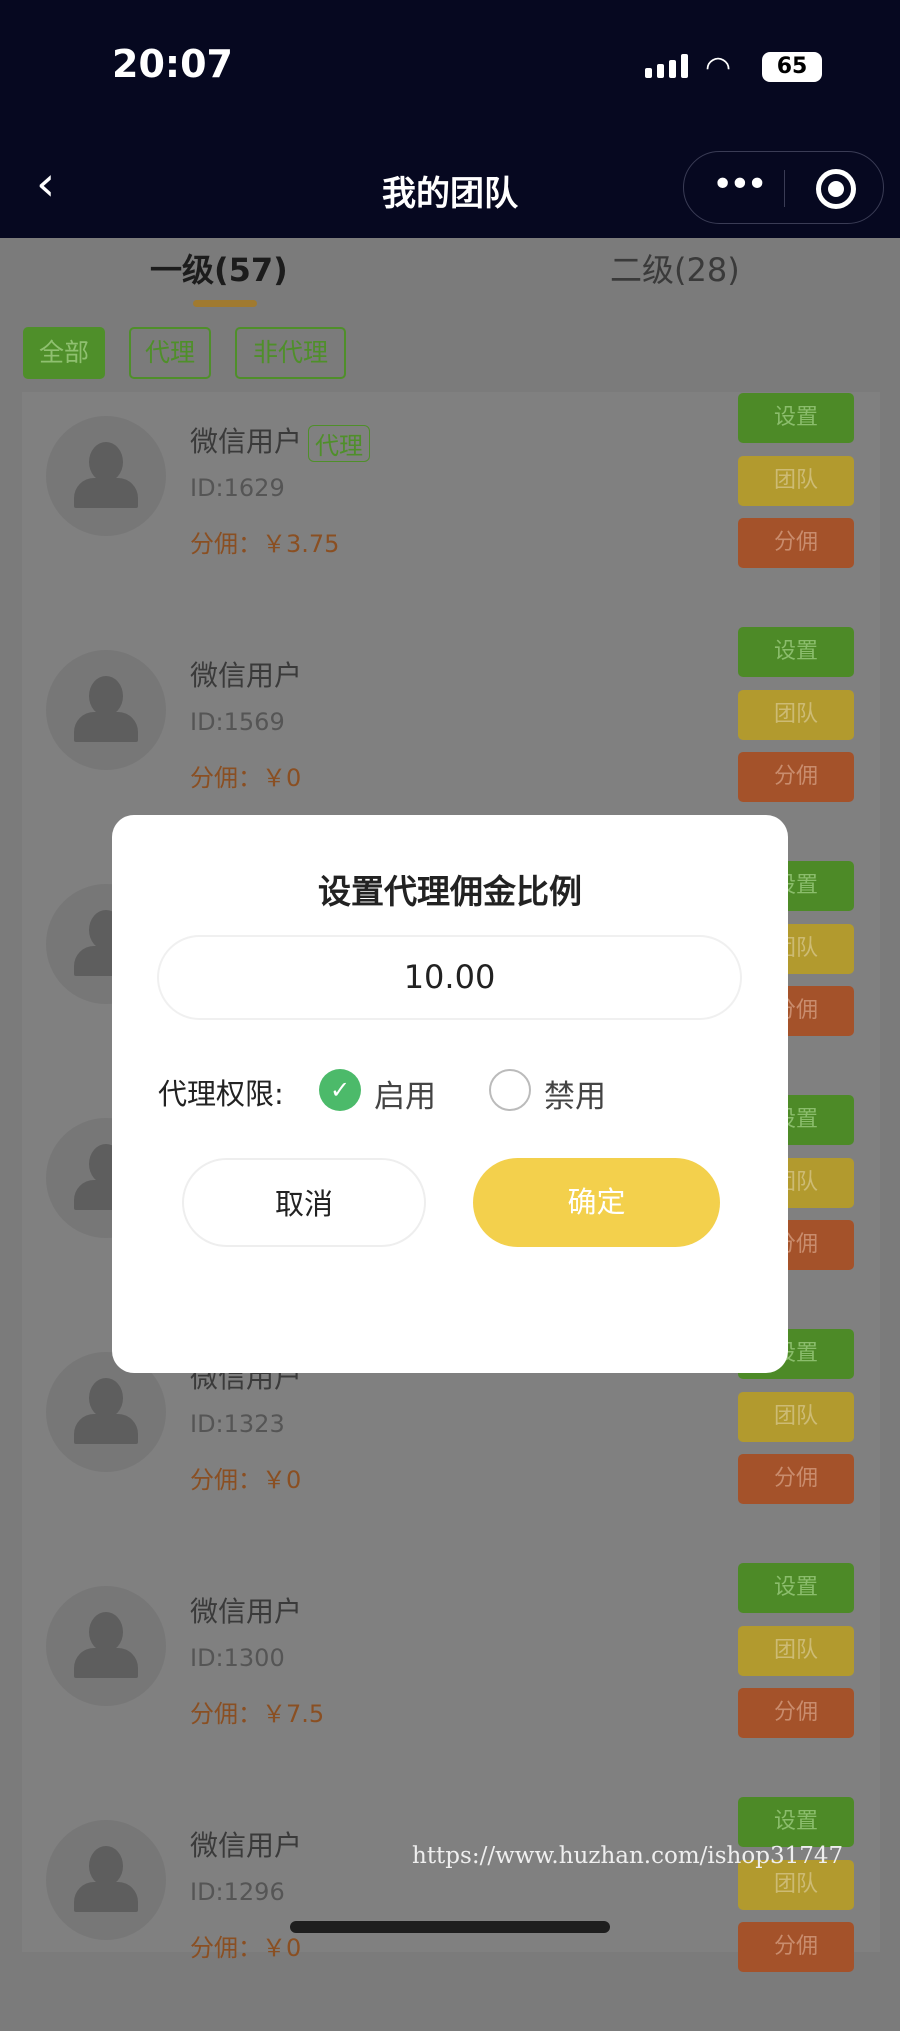 The width and height of the screenshot is (900, 2031). What do you see at coordinates (510, 1090) in the screenshot?
I see `radio-disable` at bounding box center [510, 1090].